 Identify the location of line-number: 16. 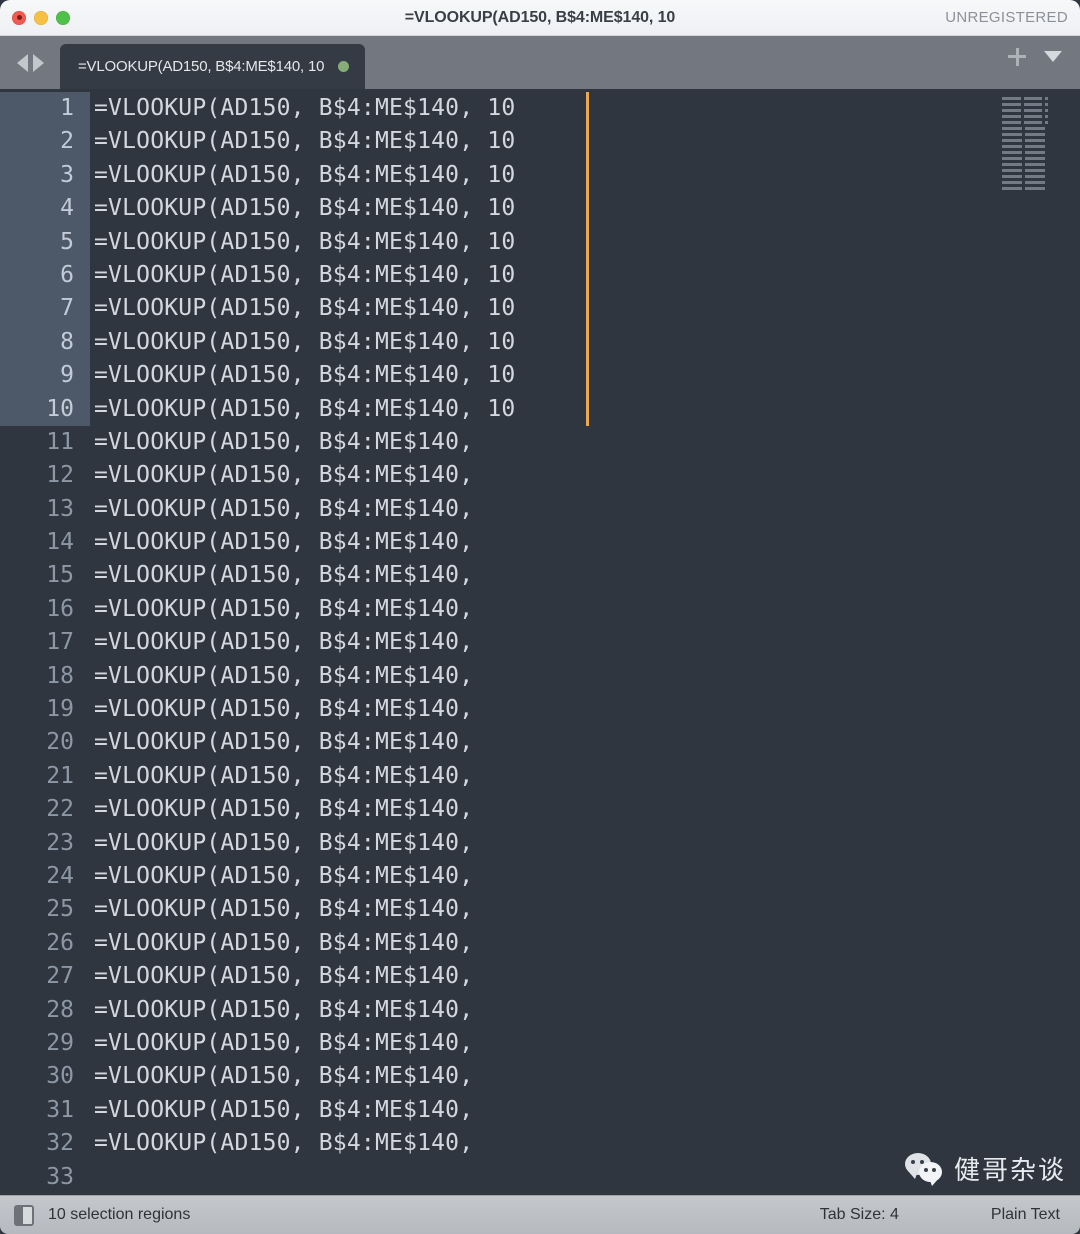
(45, 609).